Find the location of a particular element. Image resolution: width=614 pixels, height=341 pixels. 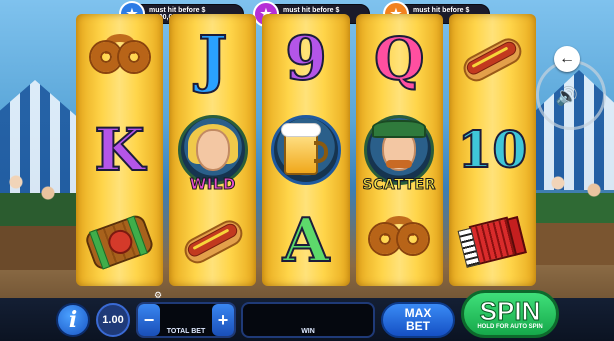

plus-icon: + is located at coordinates (223, 319).